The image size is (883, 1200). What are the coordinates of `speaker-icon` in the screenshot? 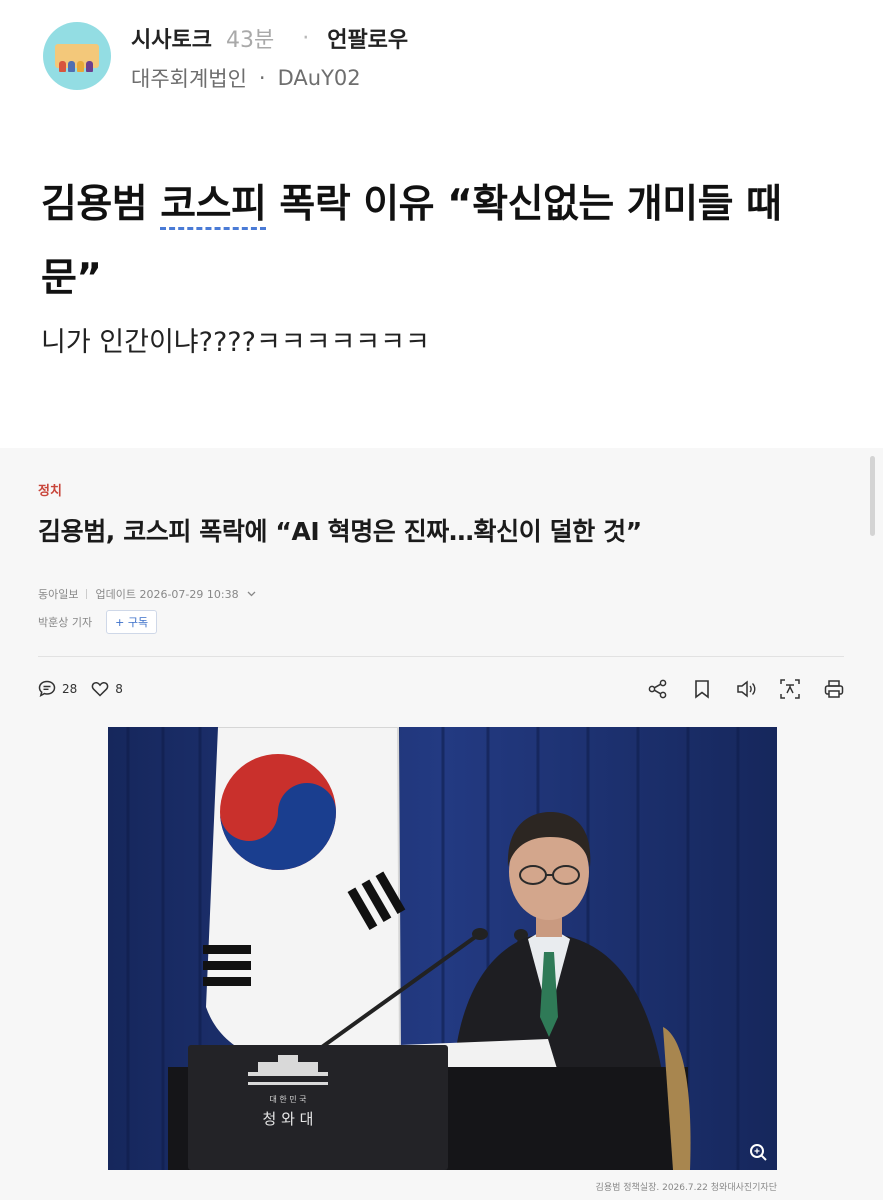 It's located at (746, 689).